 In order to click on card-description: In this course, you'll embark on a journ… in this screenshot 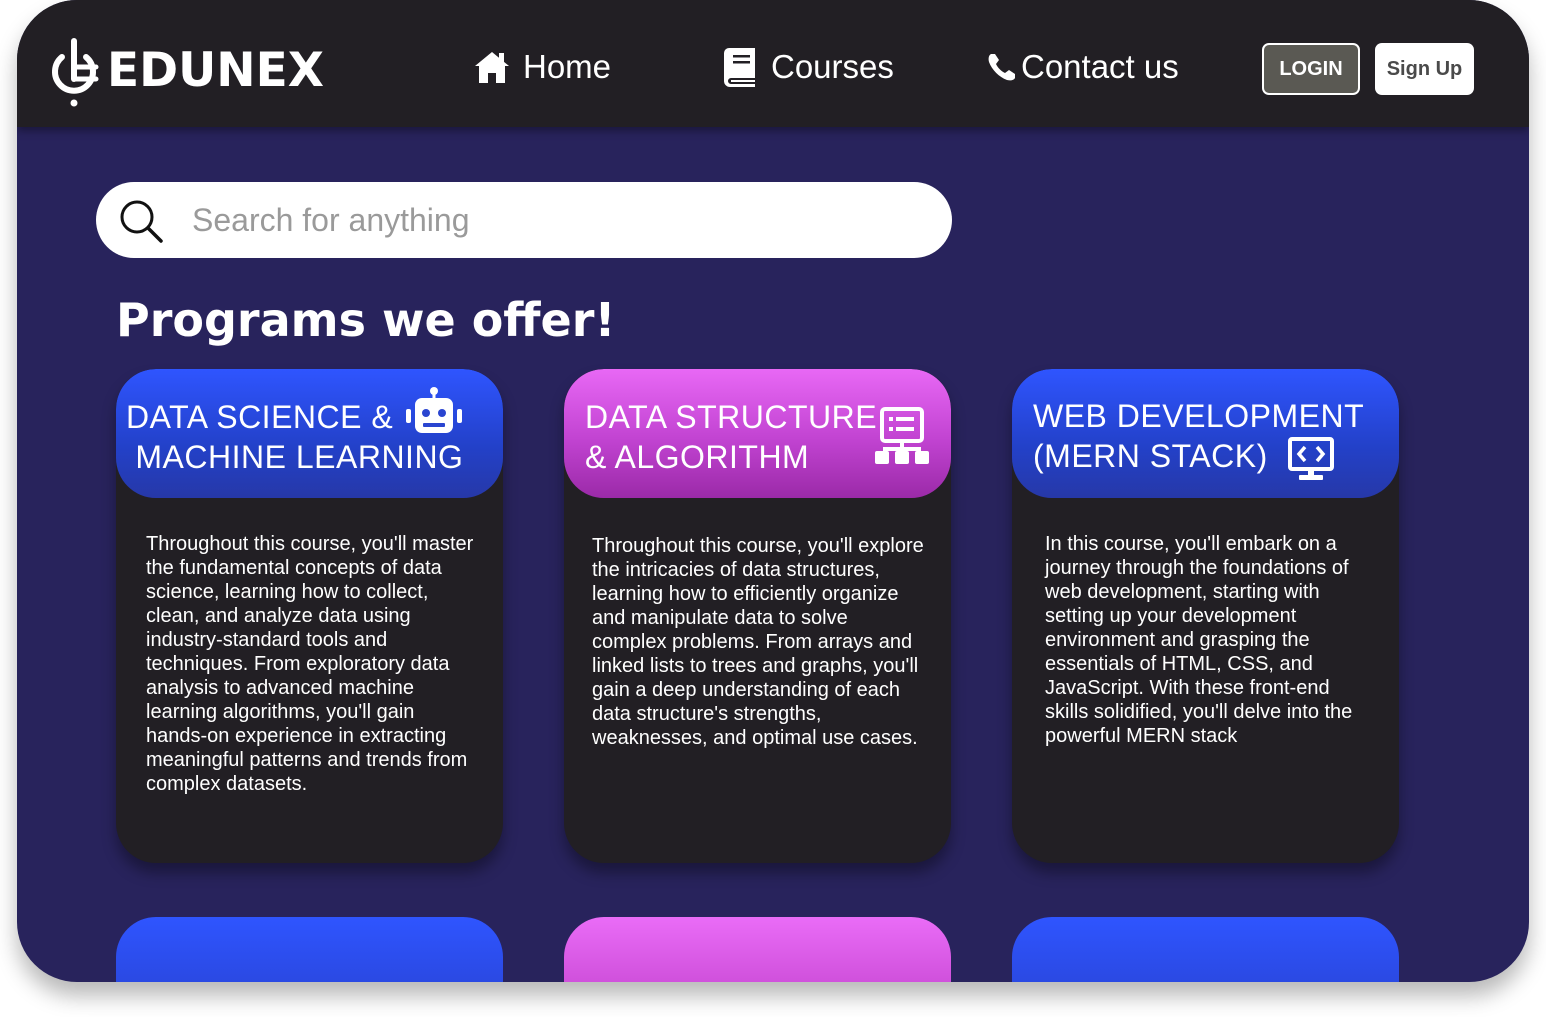, I will do `click(1199, 640)`.